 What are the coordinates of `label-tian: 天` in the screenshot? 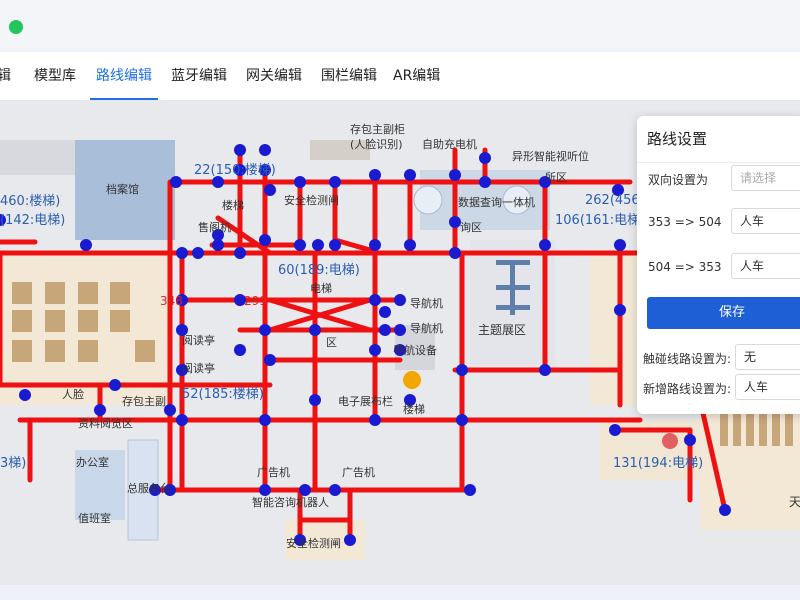 It's located at (794, 502).